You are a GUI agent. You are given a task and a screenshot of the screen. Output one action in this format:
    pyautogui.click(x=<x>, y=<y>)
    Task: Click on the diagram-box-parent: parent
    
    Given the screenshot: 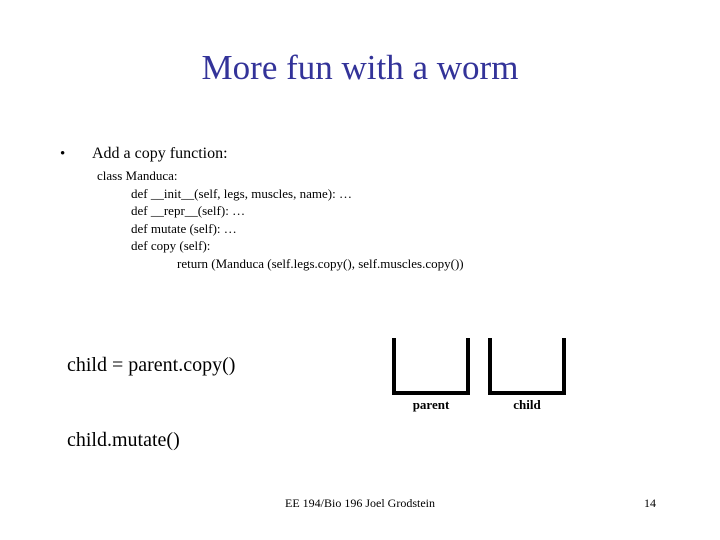 What is the action you would take?
    pyautogui.click(x=431, y=375)
    